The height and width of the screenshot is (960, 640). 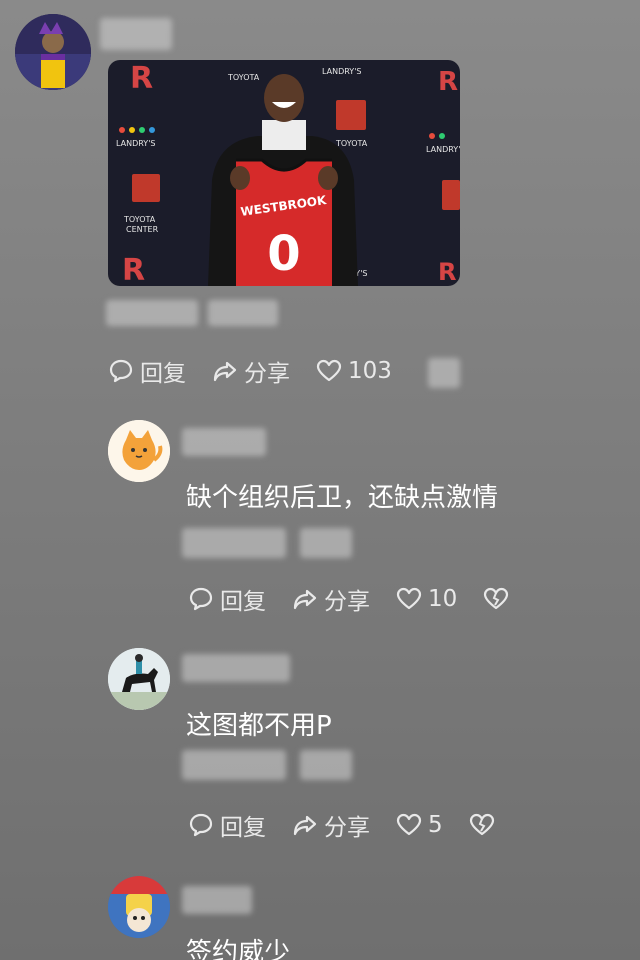 I want to click on dislike-redacted, so click(x=444, y=373).